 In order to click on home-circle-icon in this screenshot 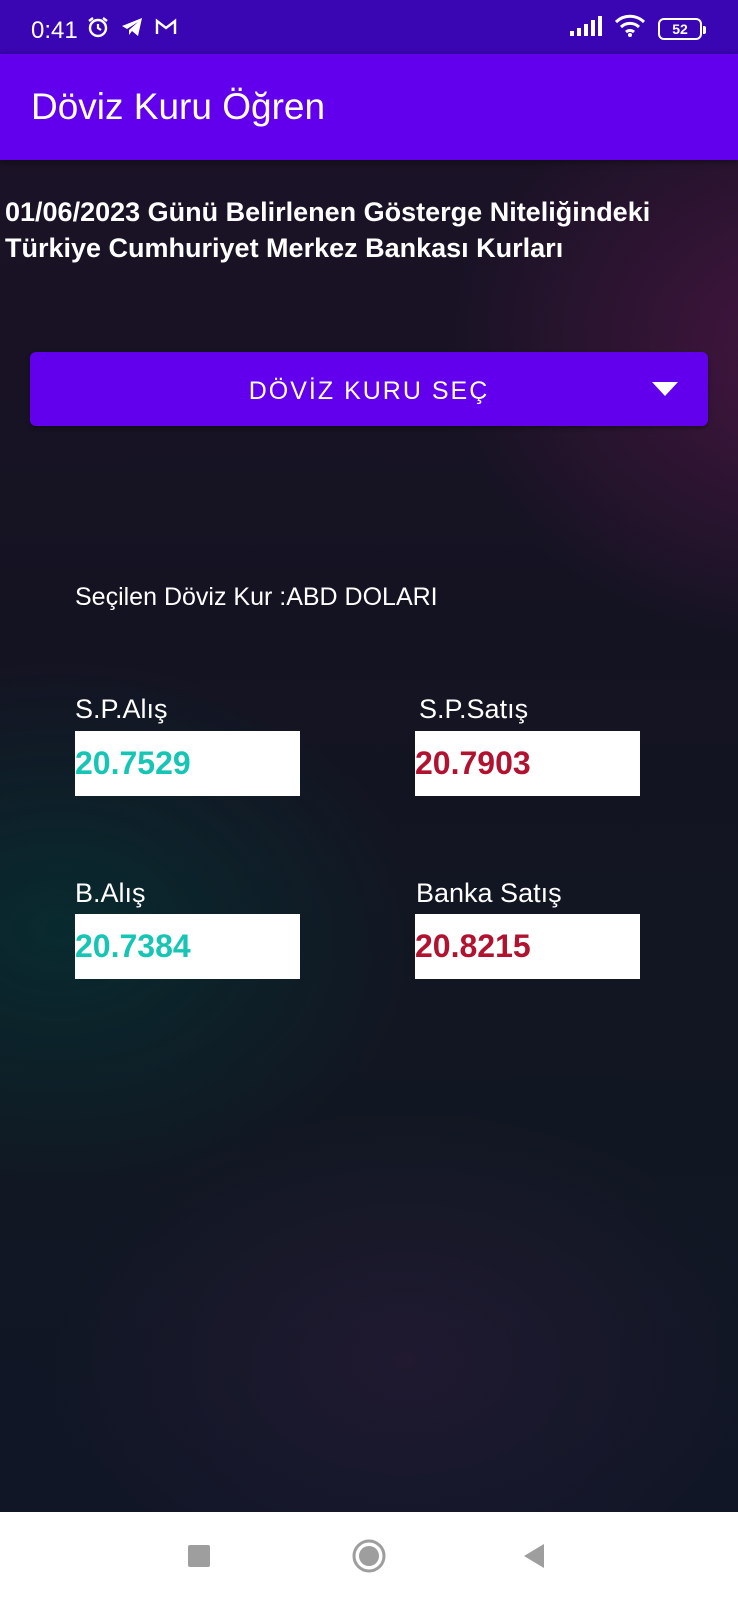, I will do `click(369, 1556)`.